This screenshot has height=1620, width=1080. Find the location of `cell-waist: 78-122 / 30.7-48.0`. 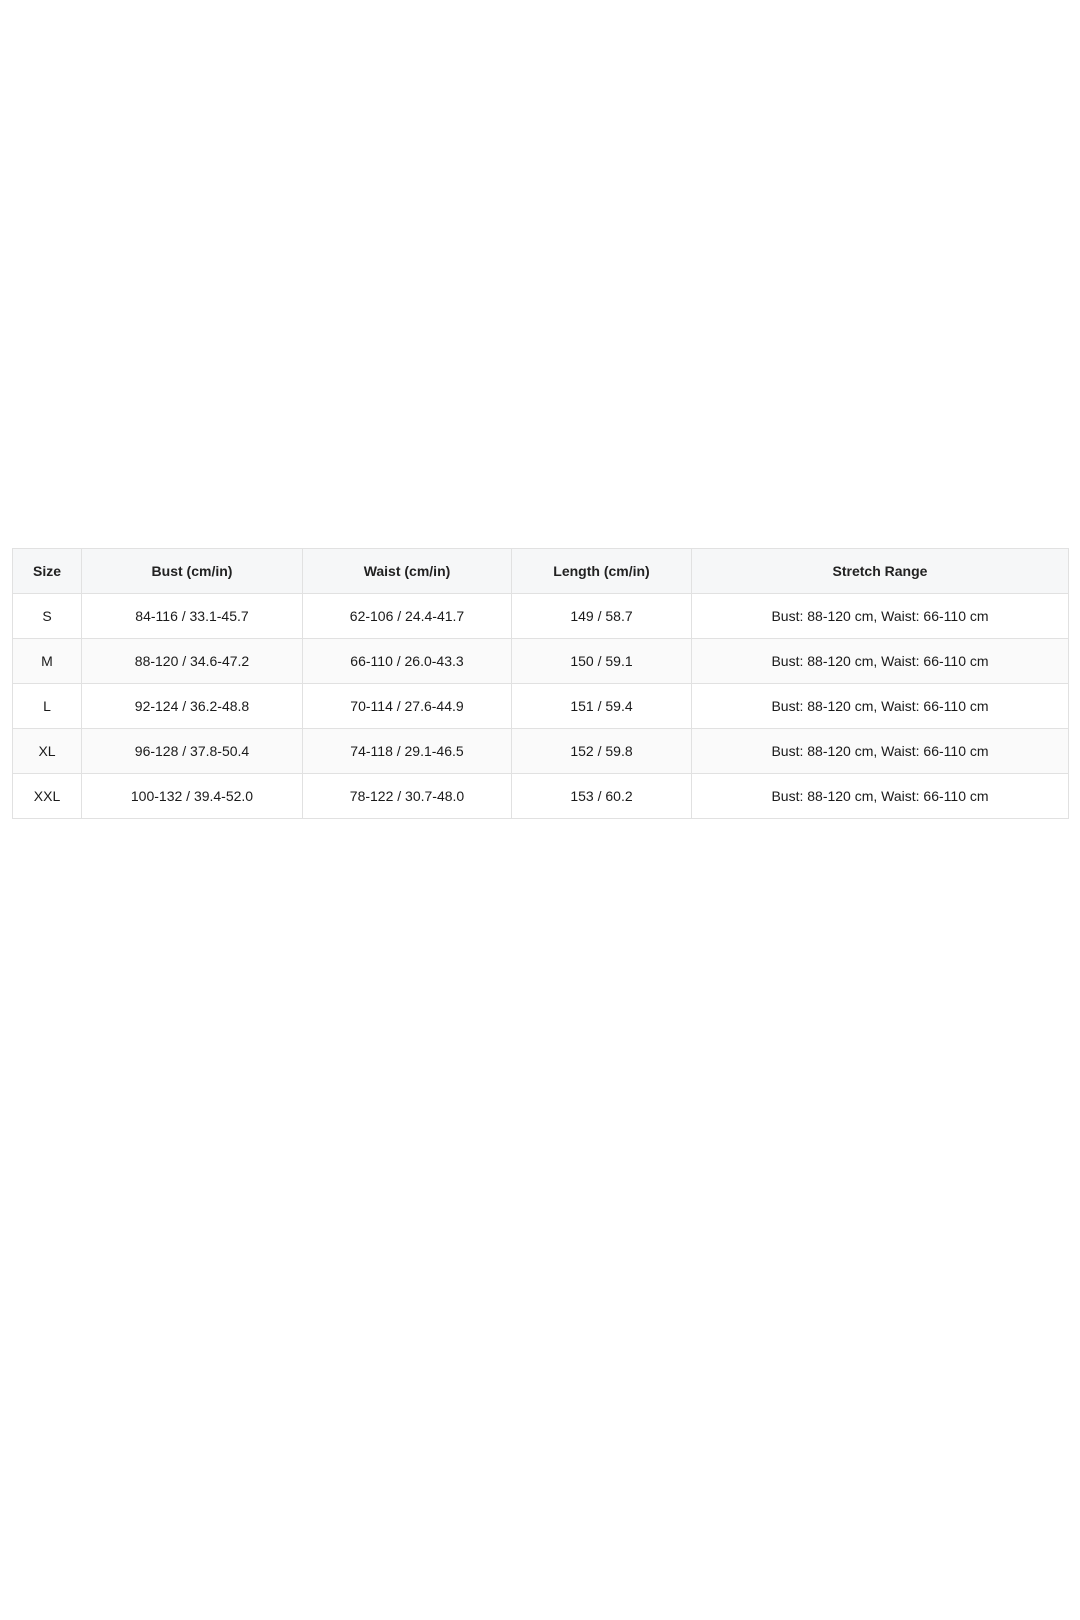

cell-waist: 78-122 / 30.7-48.0 is located at coordinates (407, 796).